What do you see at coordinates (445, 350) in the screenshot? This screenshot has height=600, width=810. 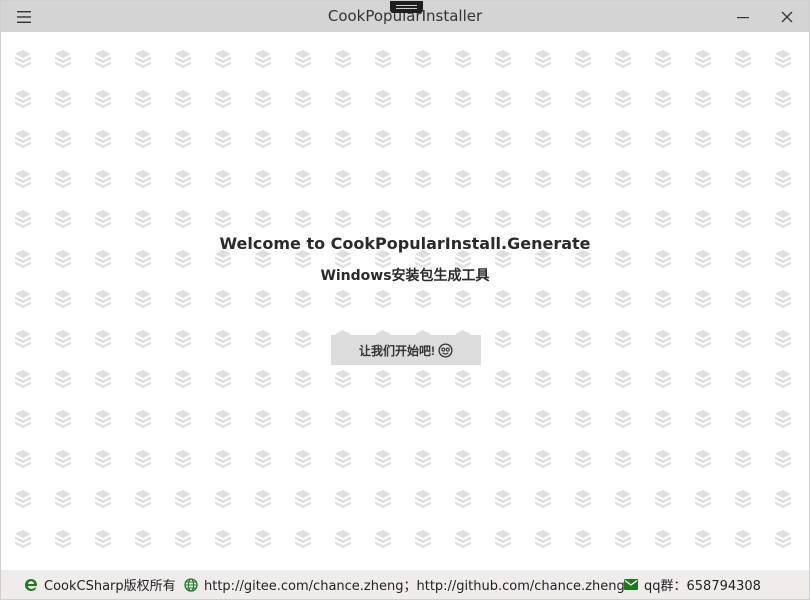 I see `smile-icon` at bounding box center [445, 350].